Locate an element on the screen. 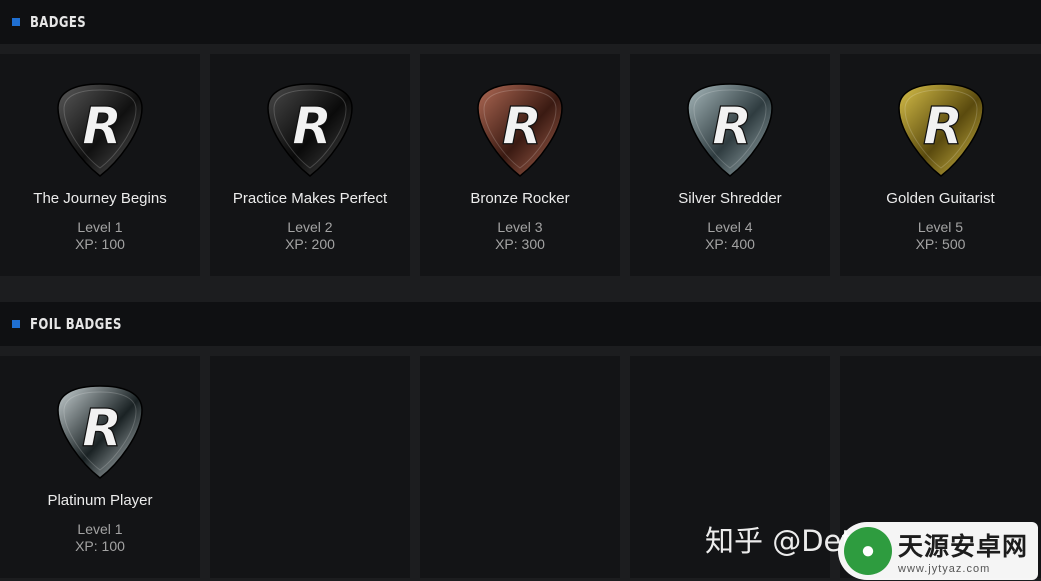 The height and width of the screenshot is (581, 1041). foil-badges-section-title: FOIL BADGES is located at coordinates (76, 324).